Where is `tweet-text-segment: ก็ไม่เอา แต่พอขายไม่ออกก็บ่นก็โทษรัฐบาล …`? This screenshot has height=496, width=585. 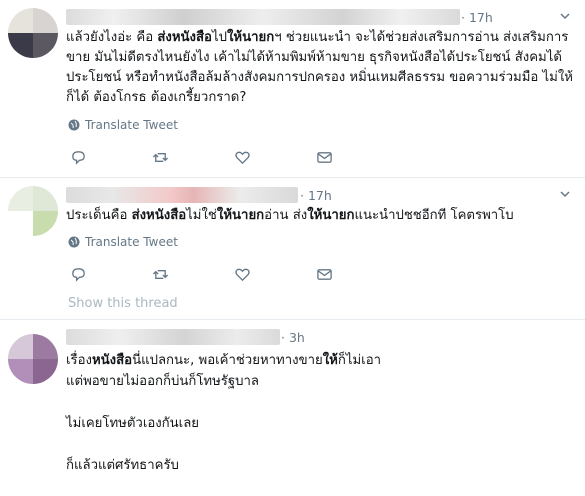 tweet-text-segment: ก็ไม่เอา แต่พอขายไม่ออกก็บ่นก็โทษรัฐบาล … is located at coordinates (224, 413).